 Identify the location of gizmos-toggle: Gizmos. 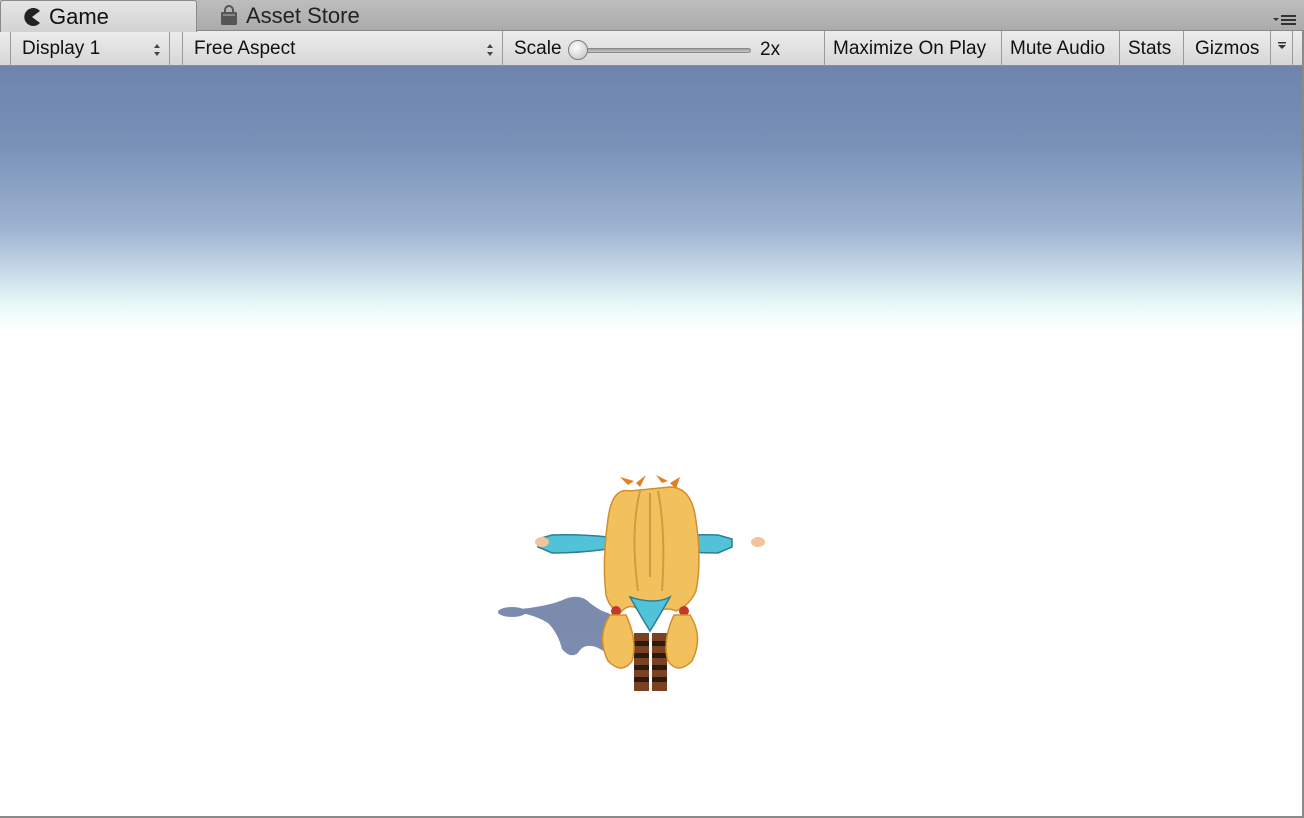
(1238, 48).